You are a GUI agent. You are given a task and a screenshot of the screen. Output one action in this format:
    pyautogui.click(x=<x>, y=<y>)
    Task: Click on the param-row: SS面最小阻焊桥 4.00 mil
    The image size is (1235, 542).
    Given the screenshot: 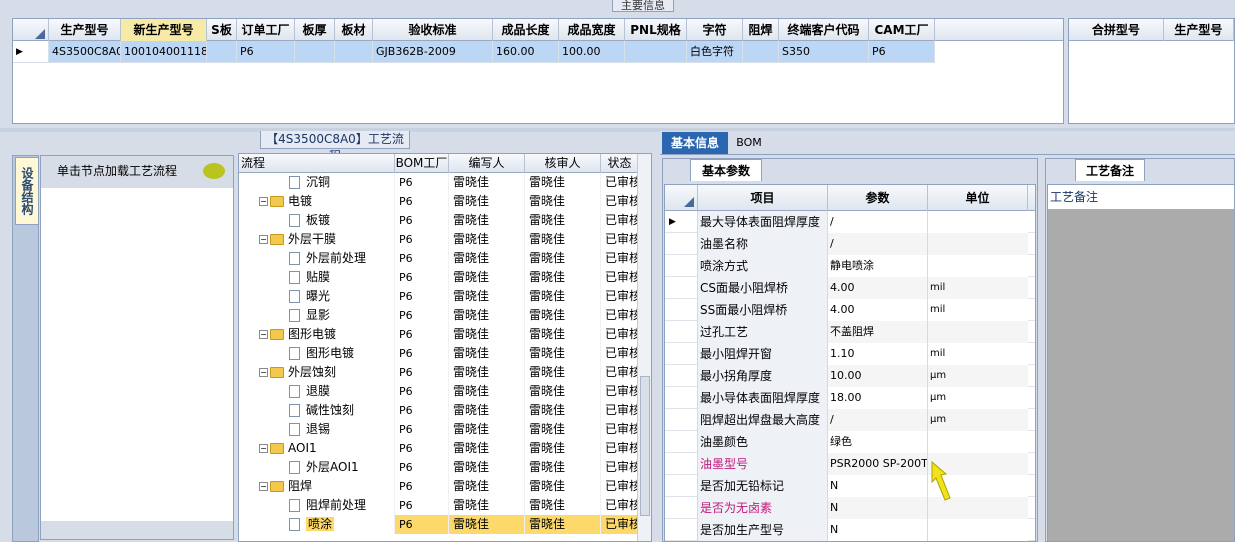 What is the action you would take?
    pyautogui.click(x=850, y=310)
    